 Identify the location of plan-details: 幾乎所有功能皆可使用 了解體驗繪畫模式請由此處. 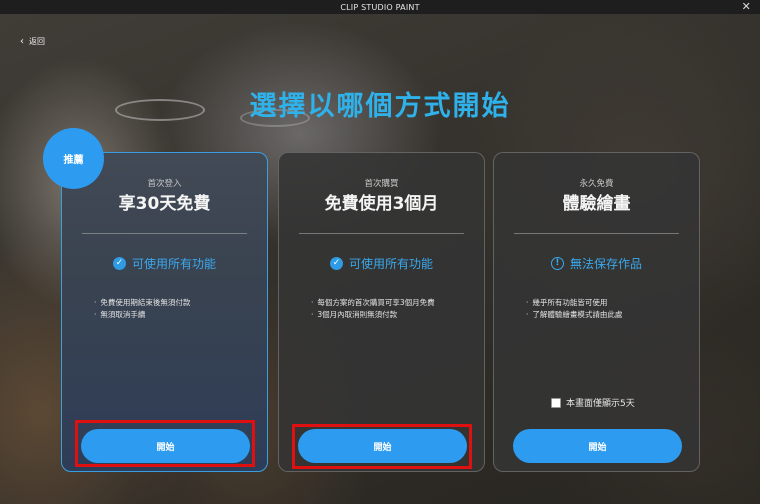
(574, 309).